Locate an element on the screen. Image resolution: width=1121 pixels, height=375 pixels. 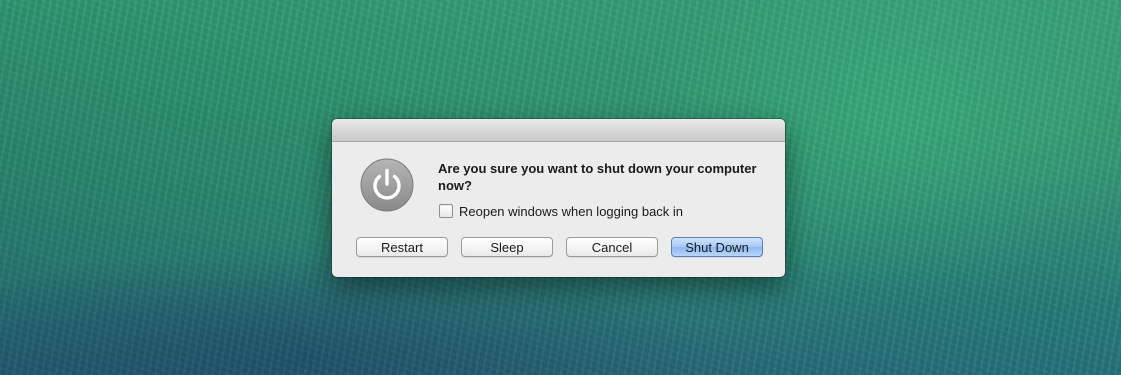
shut-down-button: Shut Down is located at coordinates (717, 247).